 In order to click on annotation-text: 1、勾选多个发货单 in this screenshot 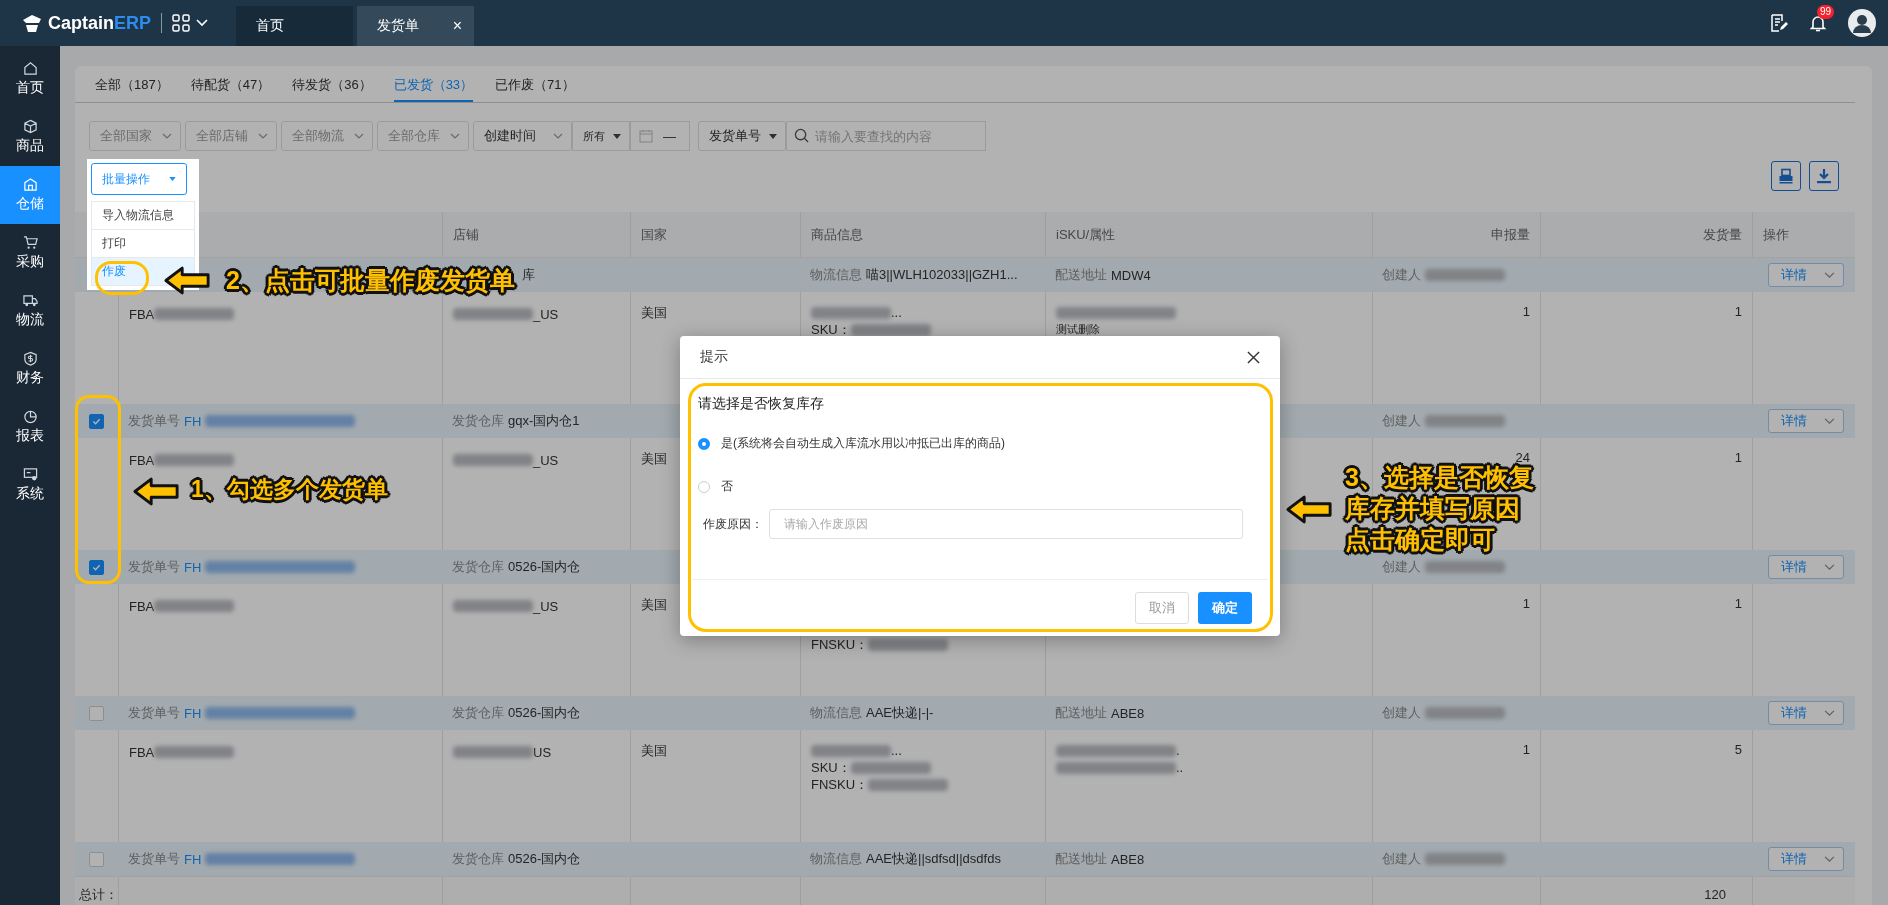, I will do `click(289, 489)`.